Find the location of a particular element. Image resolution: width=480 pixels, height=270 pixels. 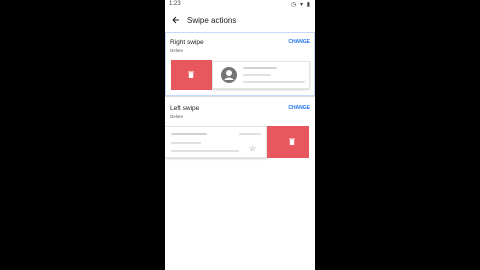

right-swipe-change-button: CHANGE is located at coordinates (299, 42).